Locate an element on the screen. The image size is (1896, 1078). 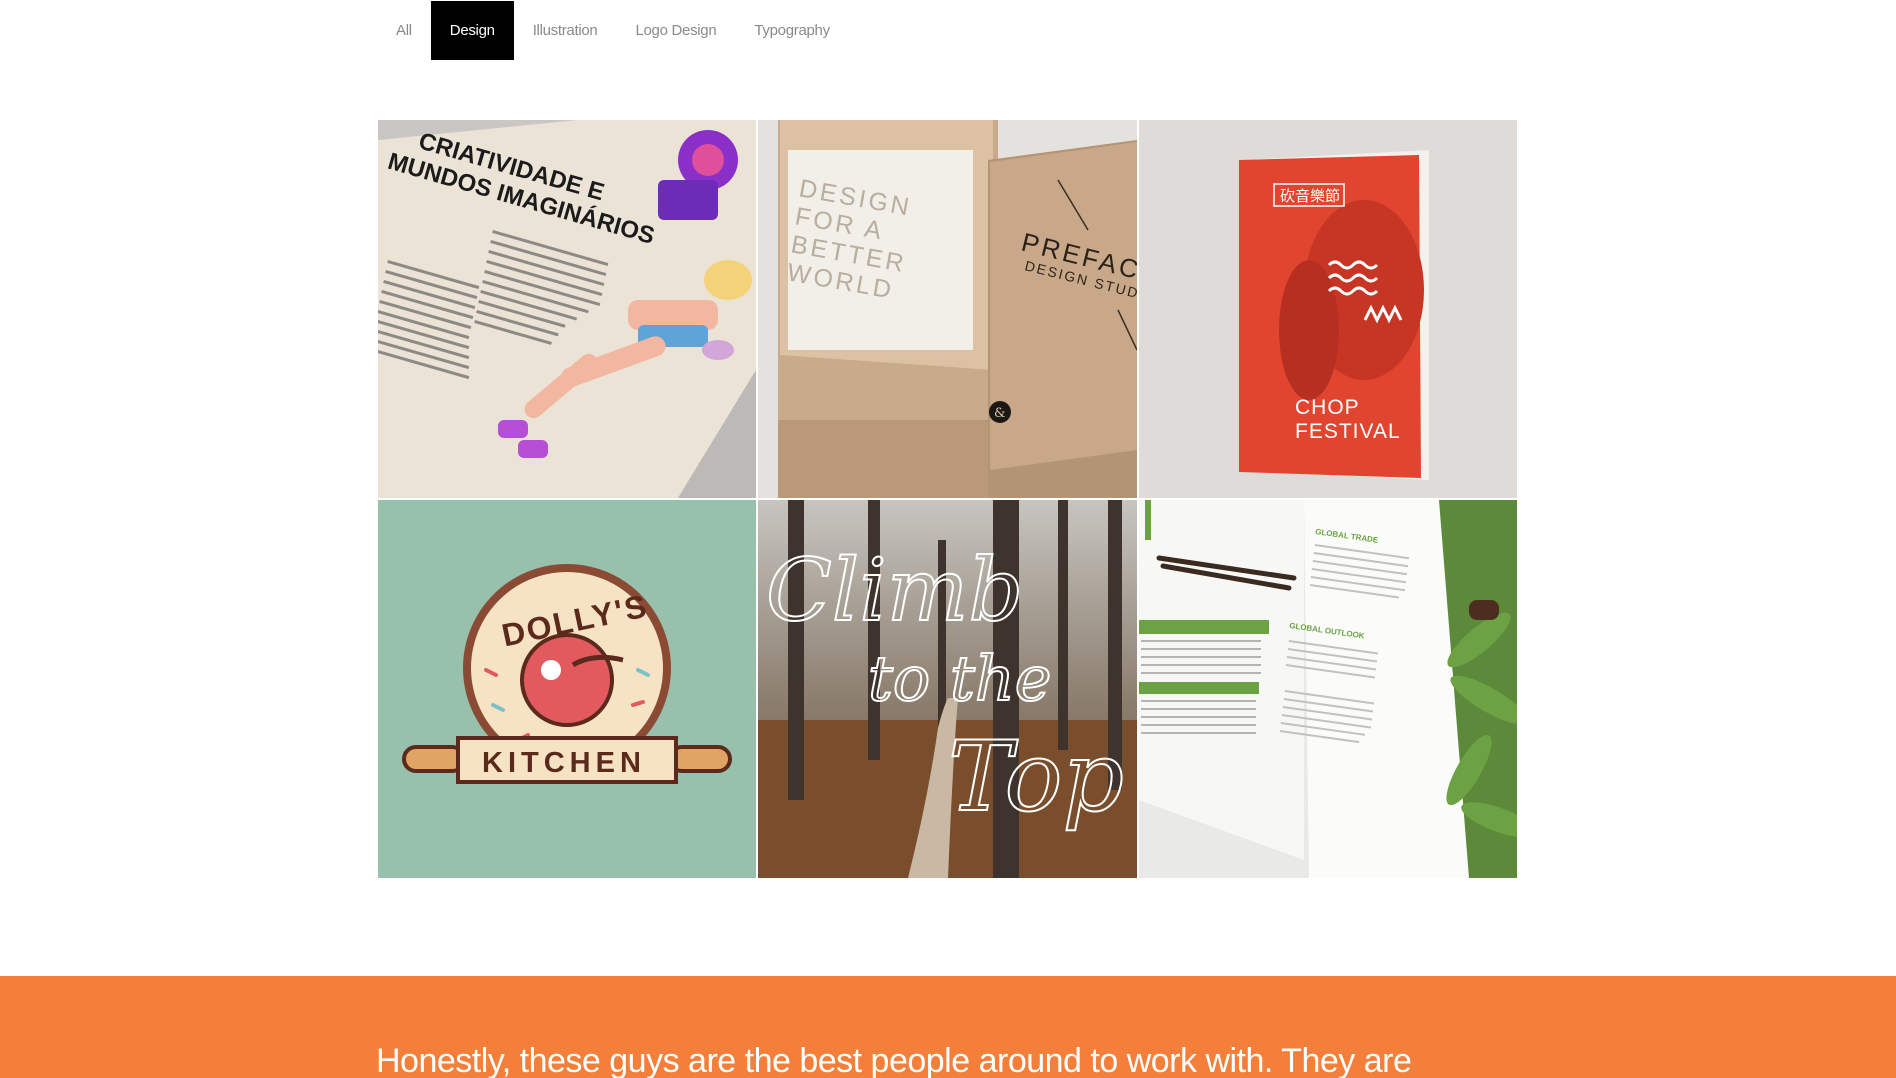
report-spread-image: GLOBAL TRADE GLOBAL OUTLOOK is located at coordinates (1328, 689).